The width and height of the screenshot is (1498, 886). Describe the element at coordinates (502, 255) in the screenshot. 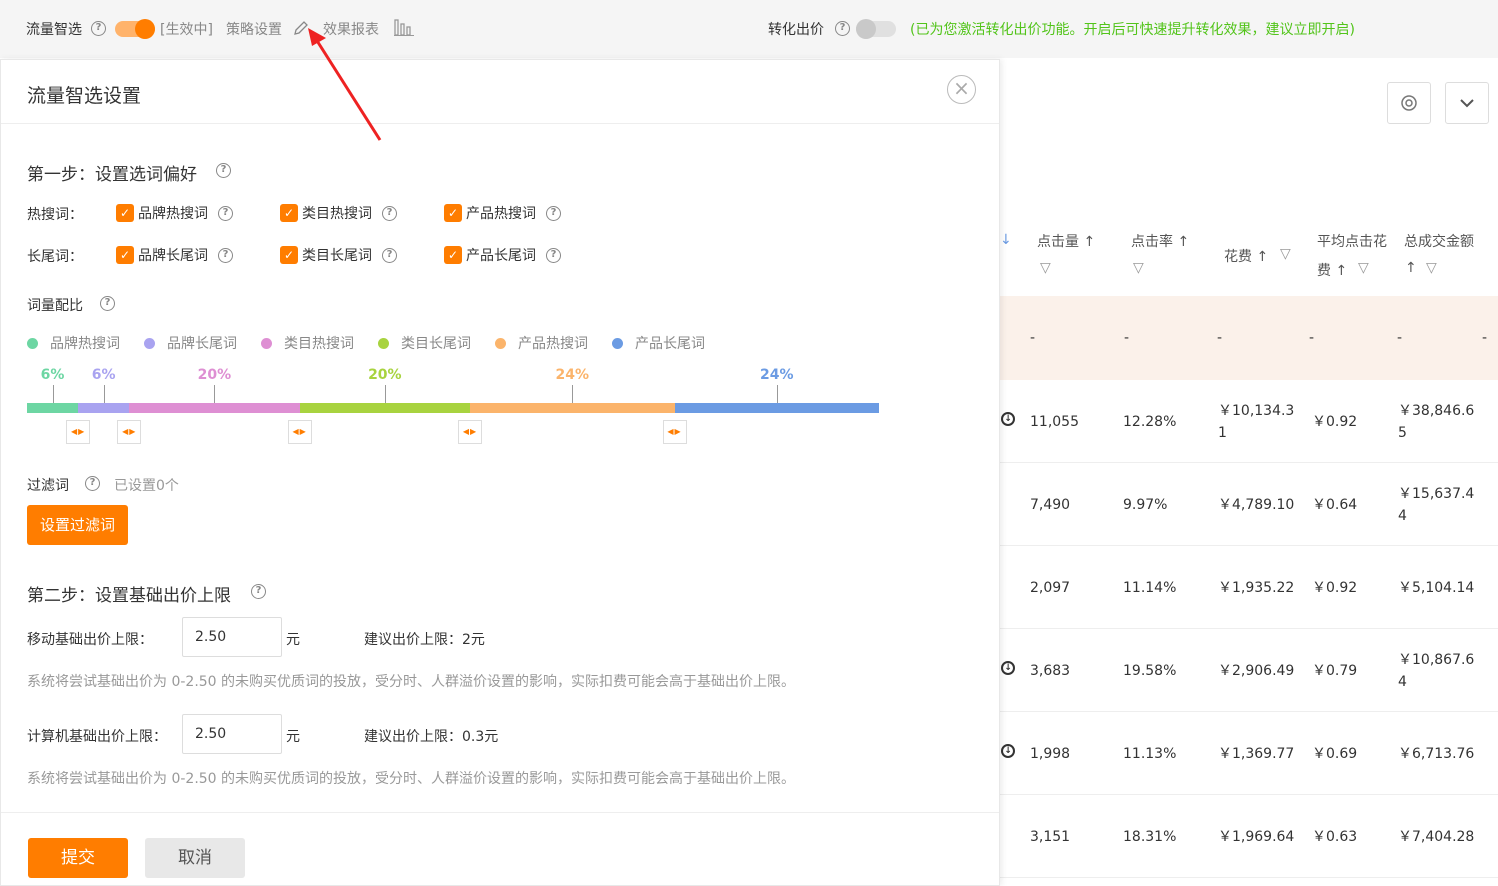

I see `checkbox-product-long: ✓ 产品长尾词?` at that location.